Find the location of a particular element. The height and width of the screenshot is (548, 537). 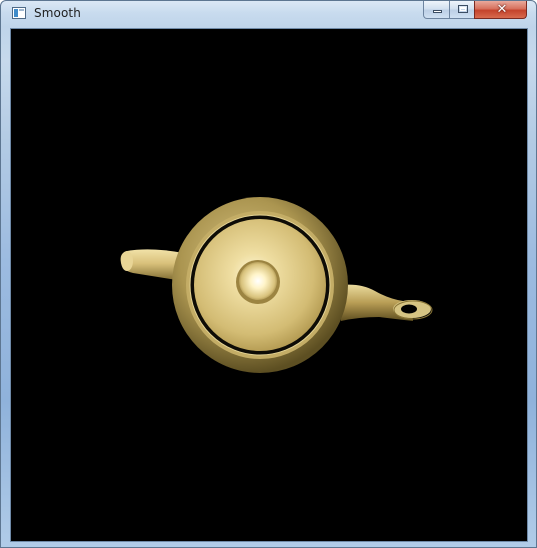

caption-buttons: ✕ is located at coordinates (475, 10).